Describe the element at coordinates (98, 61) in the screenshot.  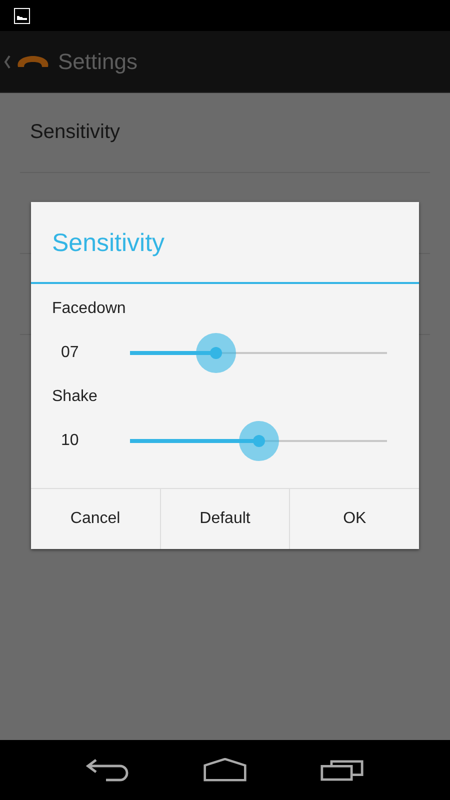
I see `screen-title: Settings` at that location.